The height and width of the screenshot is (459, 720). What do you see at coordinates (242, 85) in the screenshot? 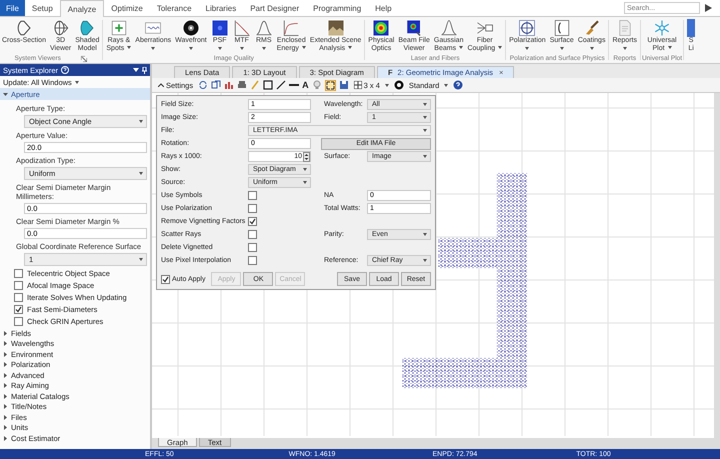
I see `print-icon` at bounding box center [242, 85].